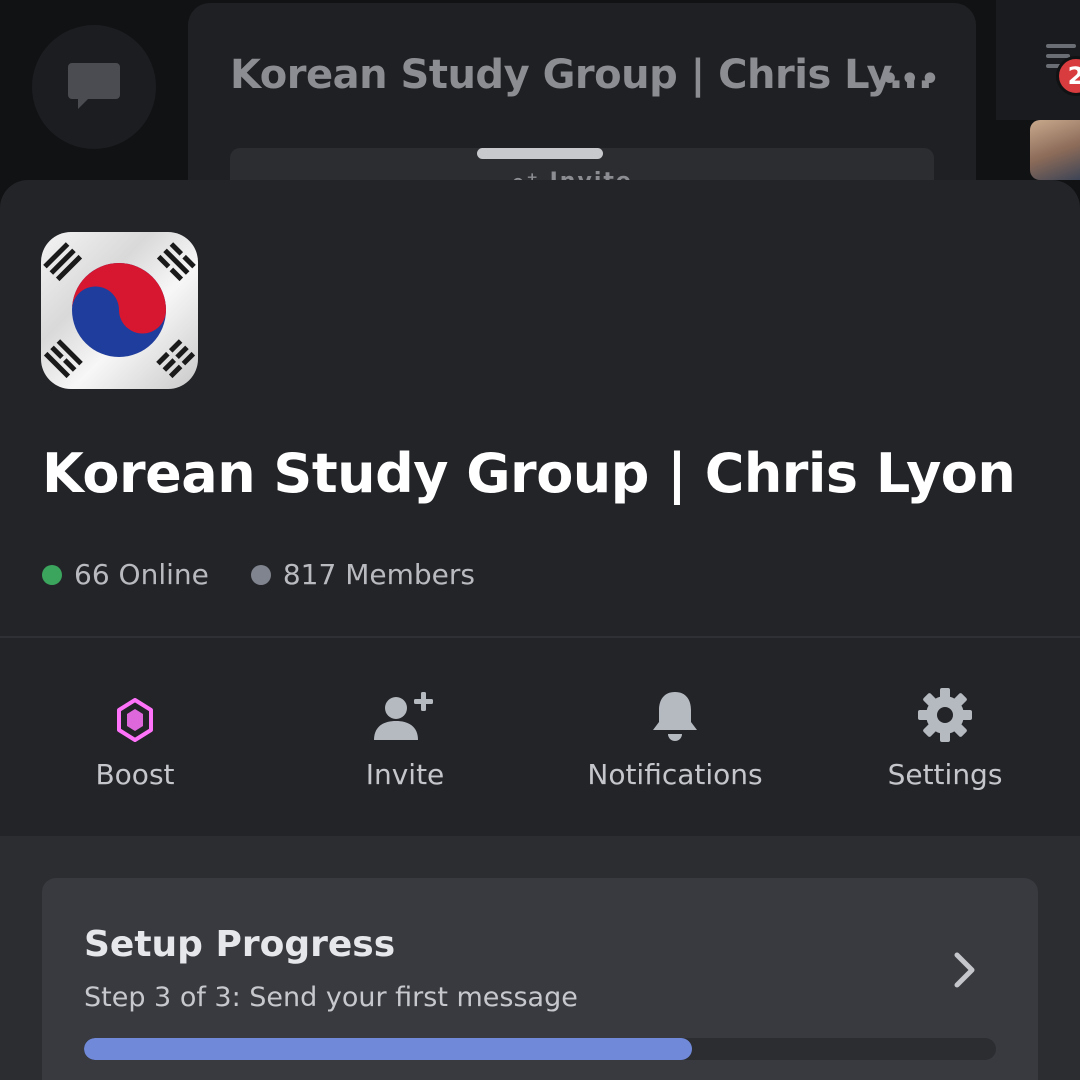 The width and height of the screenshot is (1080, 1080). What do you see at coordinates (52, 574) in the screenshot?
I see `online-dot` at bounding box center [52, 574].